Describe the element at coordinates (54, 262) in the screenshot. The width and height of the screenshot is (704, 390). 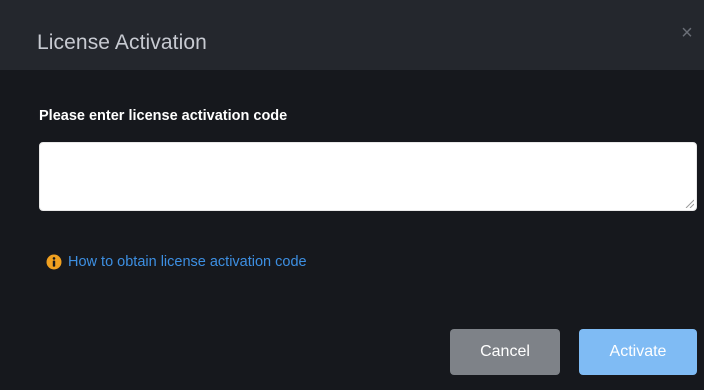
I see `info-circle-icon` at that location.